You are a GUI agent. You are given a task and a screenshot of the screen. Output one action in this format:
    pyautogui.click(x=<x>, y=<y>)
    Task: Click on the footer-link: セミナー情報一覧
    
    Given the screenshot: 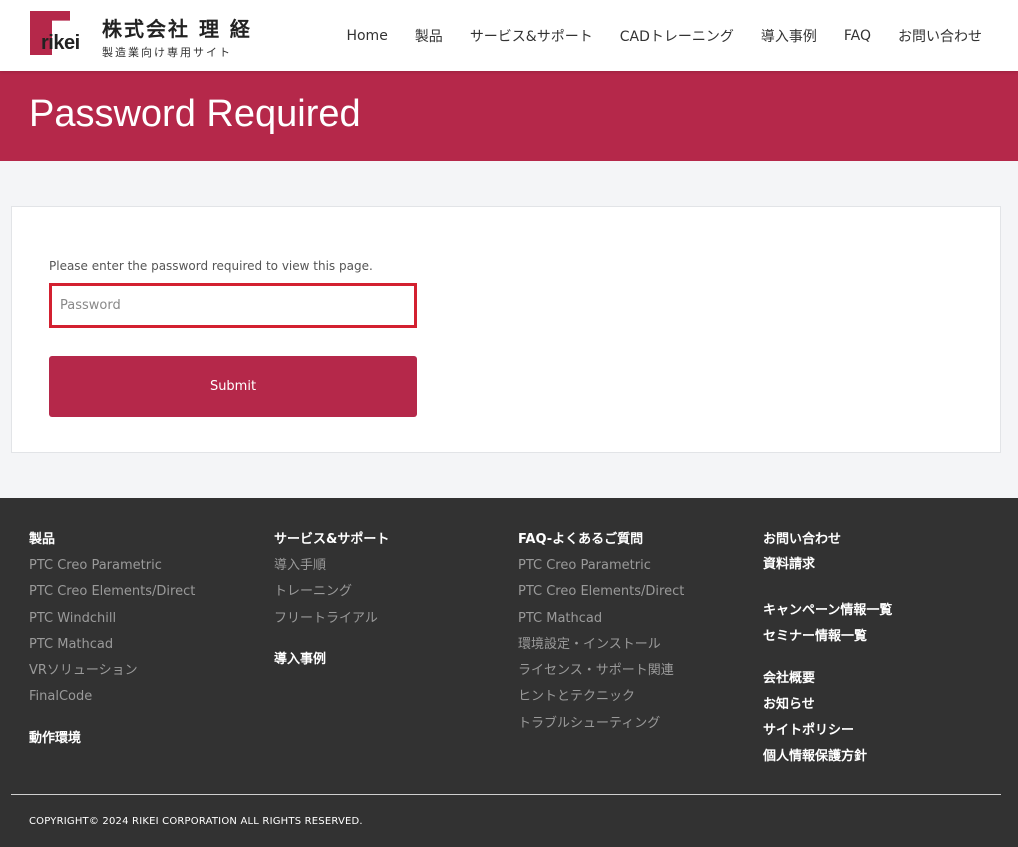 What is the action you would take?
    pyautogui.click(x=827, y=638)
    